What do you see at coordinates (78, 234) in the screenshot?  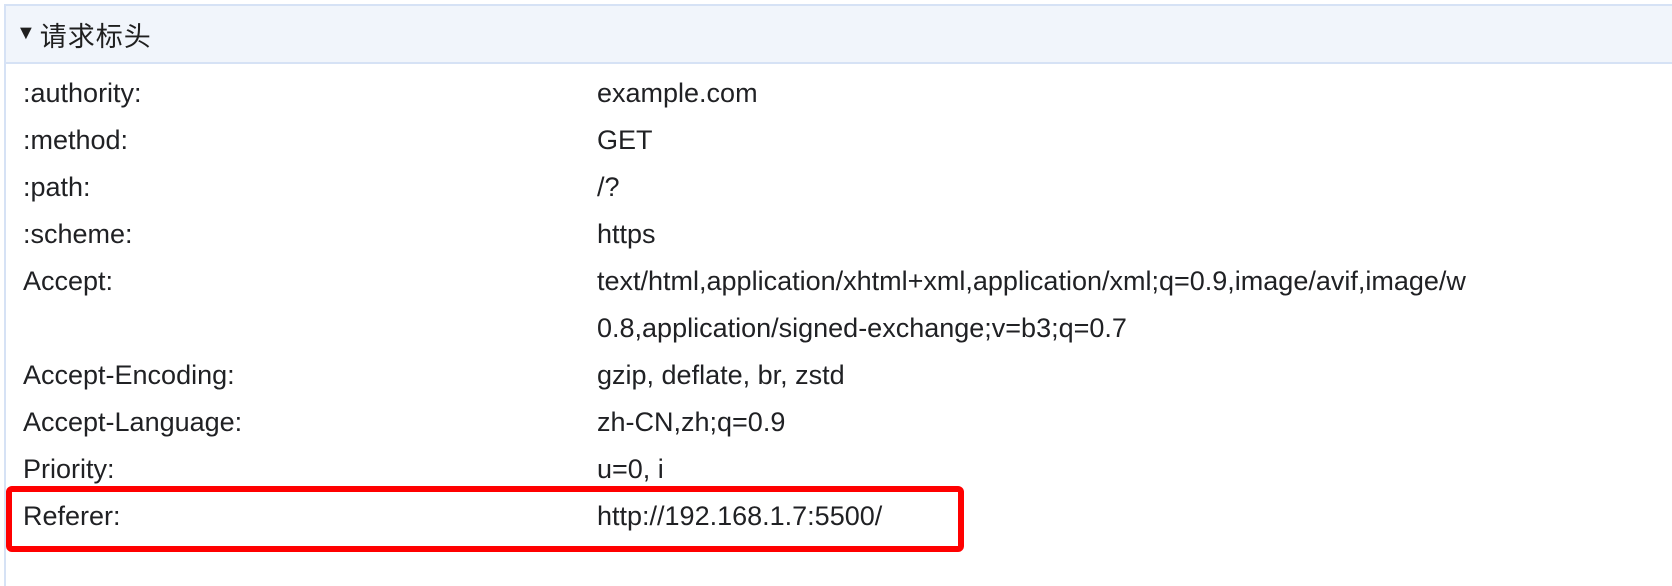 I see `header-key: :scheme:` at bounding box center [78, 234].